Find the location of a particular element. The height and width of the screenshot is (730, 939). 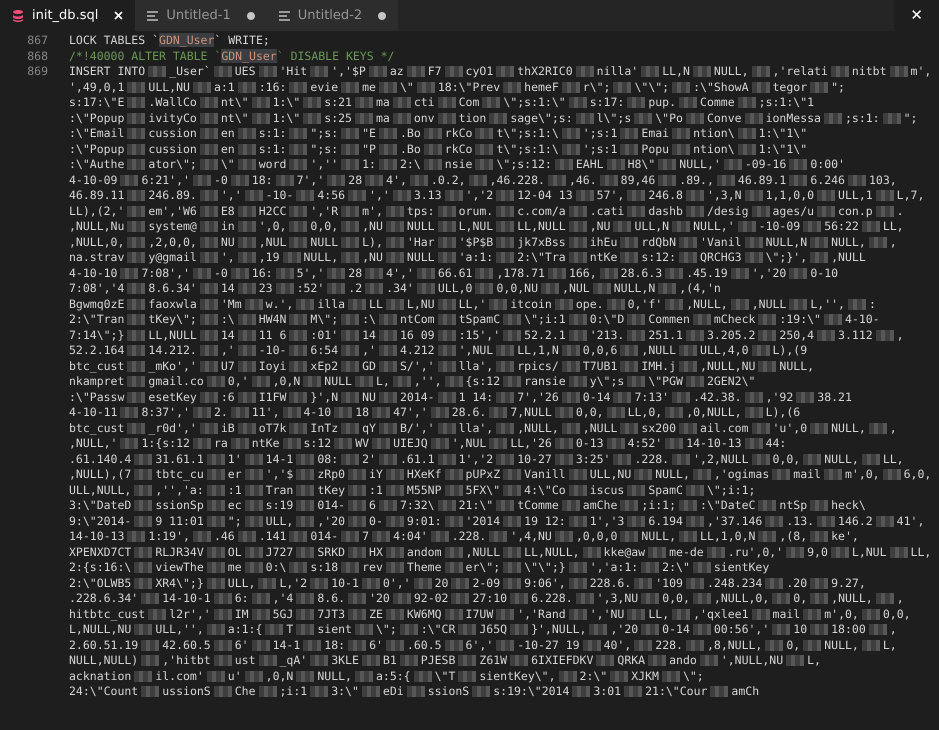

code-fragment: en is located at coordinates (227, 134).